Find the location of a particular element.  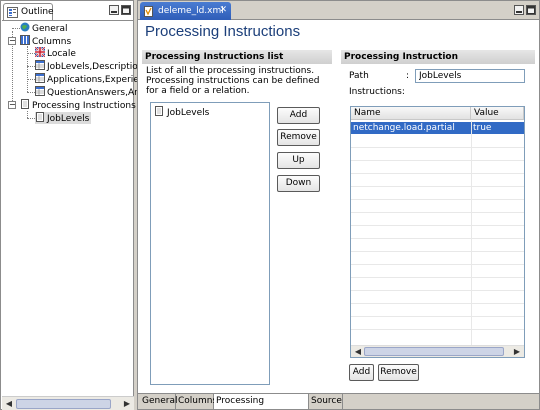

tree-item-processing-instructions: Processing Instructions is located at coordinates (78, 105).